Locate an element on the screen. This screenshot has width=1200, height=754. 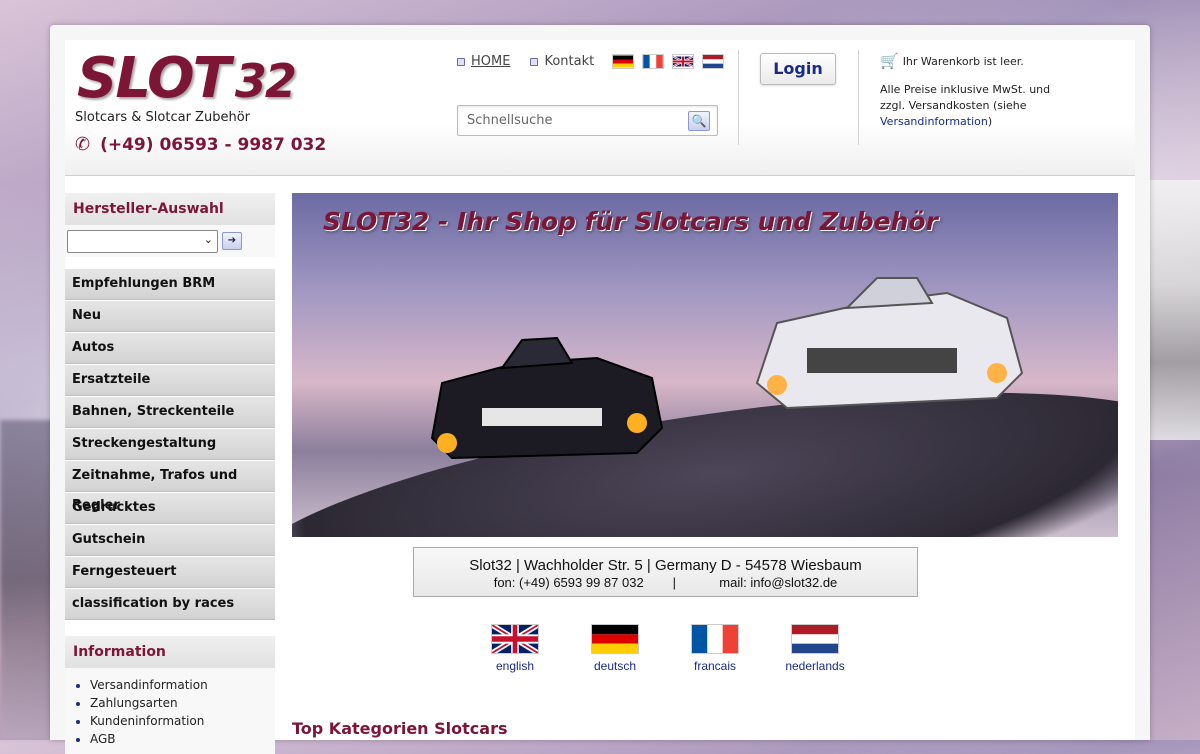
phone-number: ✆ (+49) 06593 - 9987 032 is located at coordinates (200, 144).